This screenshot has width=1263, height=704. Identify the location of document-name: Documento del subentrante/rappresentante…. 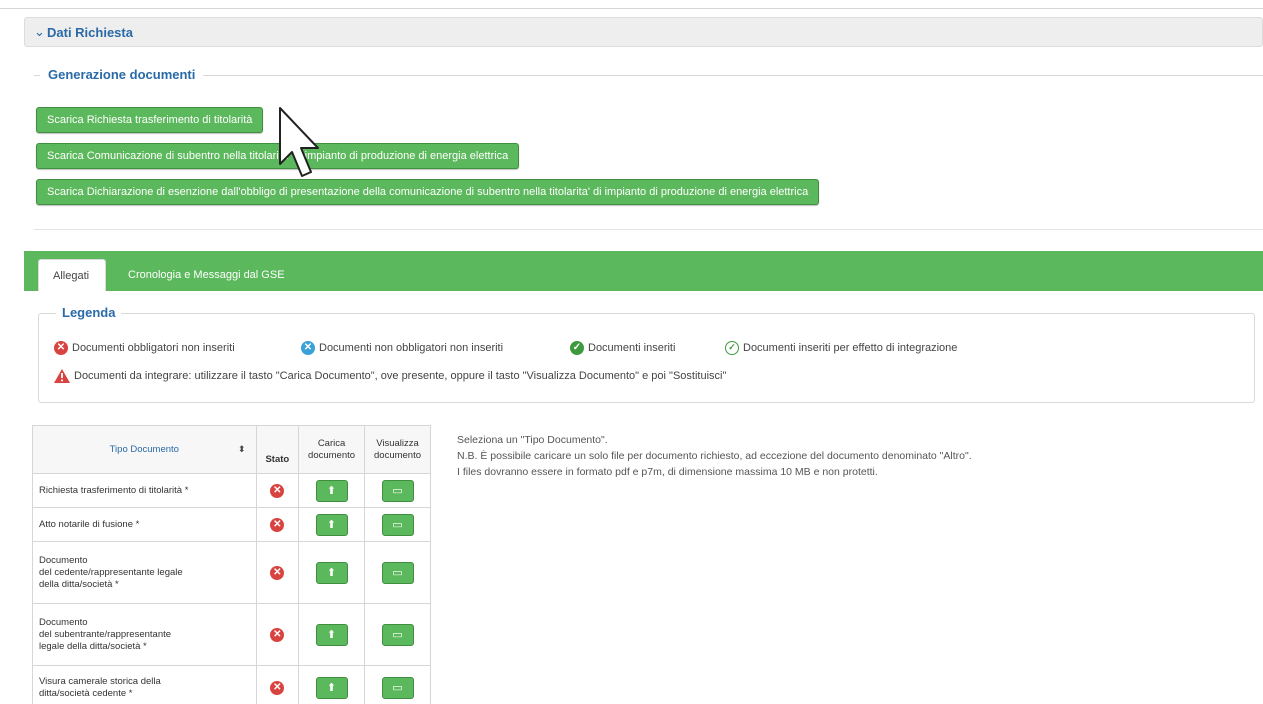
(144, 634).